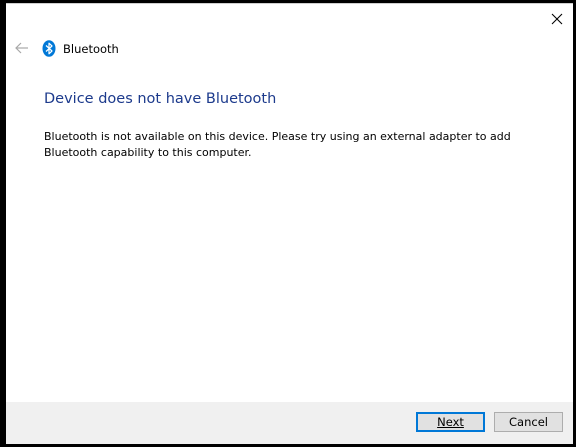  I want to click on dialog-footer: Next Cancel, so click(289, 423).